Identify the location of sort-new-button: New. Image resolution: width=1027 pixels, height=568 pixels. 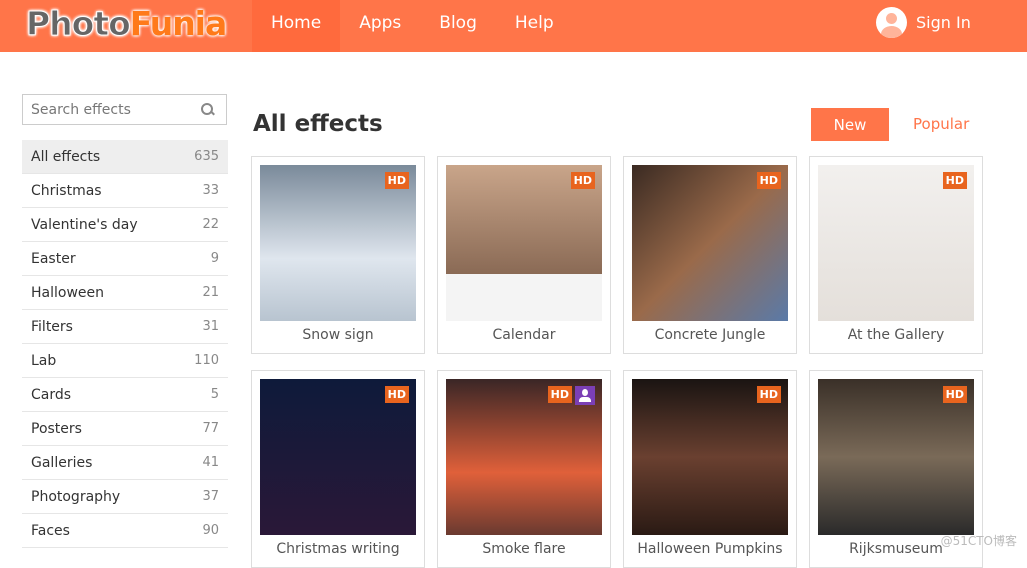
(850, 124).